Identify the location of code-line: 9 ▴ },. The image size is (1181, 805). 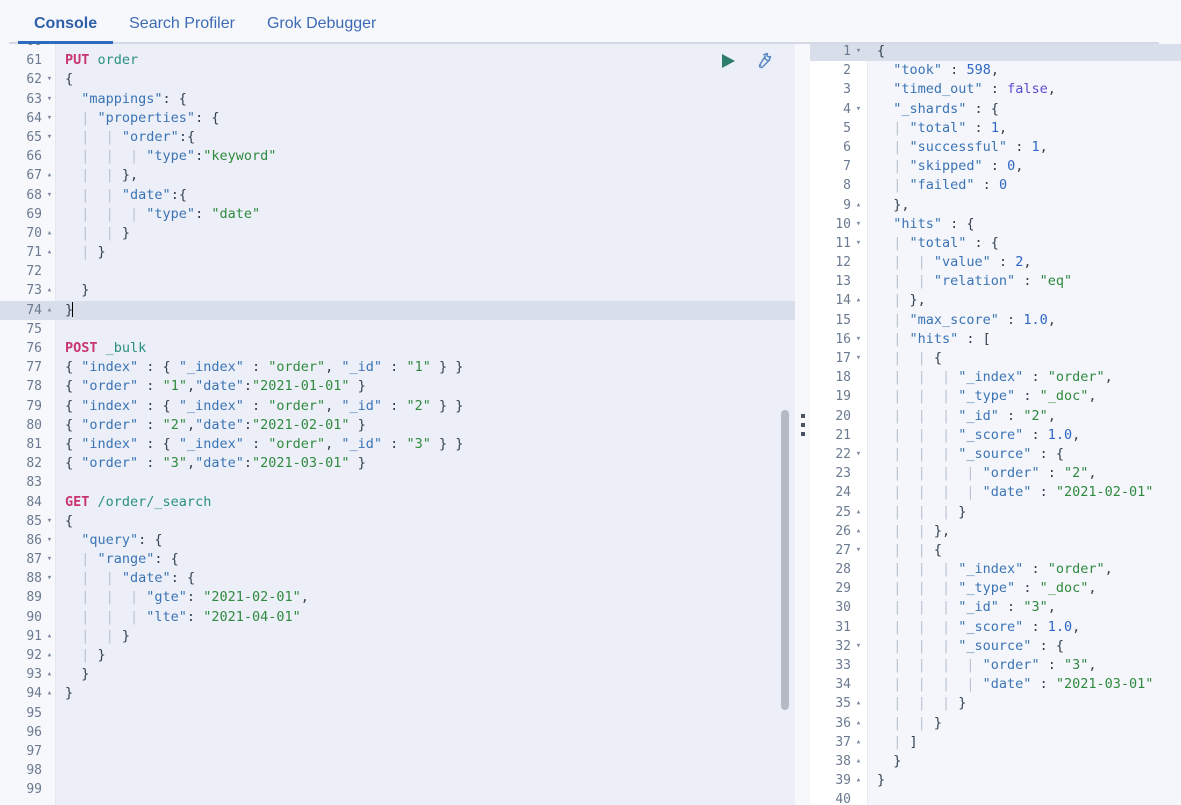
(995, 205).